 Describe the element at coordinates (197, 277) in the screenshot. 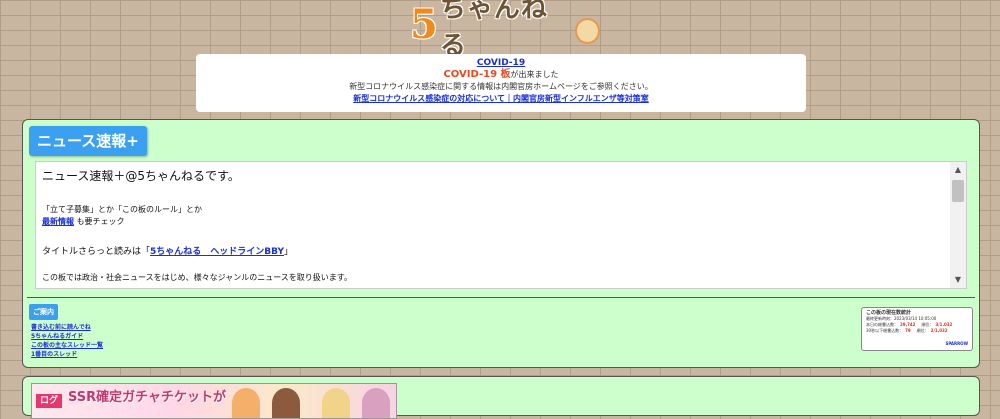

I see `board-description-line4: この板では政治・社会ニュースをはじめ、様々なジャンルのニュースを取り扱います。` at that location.